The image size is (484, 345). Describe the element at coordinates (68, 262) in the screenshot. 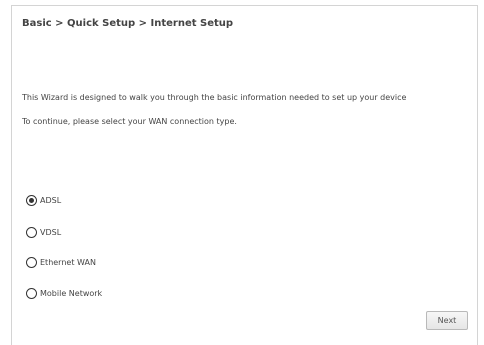

I see `wan-option-label: Ethernet WAN` at that location.